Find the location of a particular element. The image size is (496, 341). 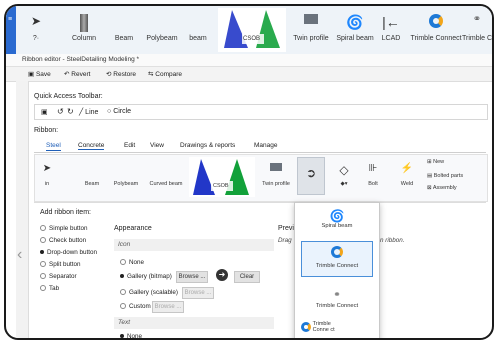

type-separator: Separator is located at coordinates (58, 276).